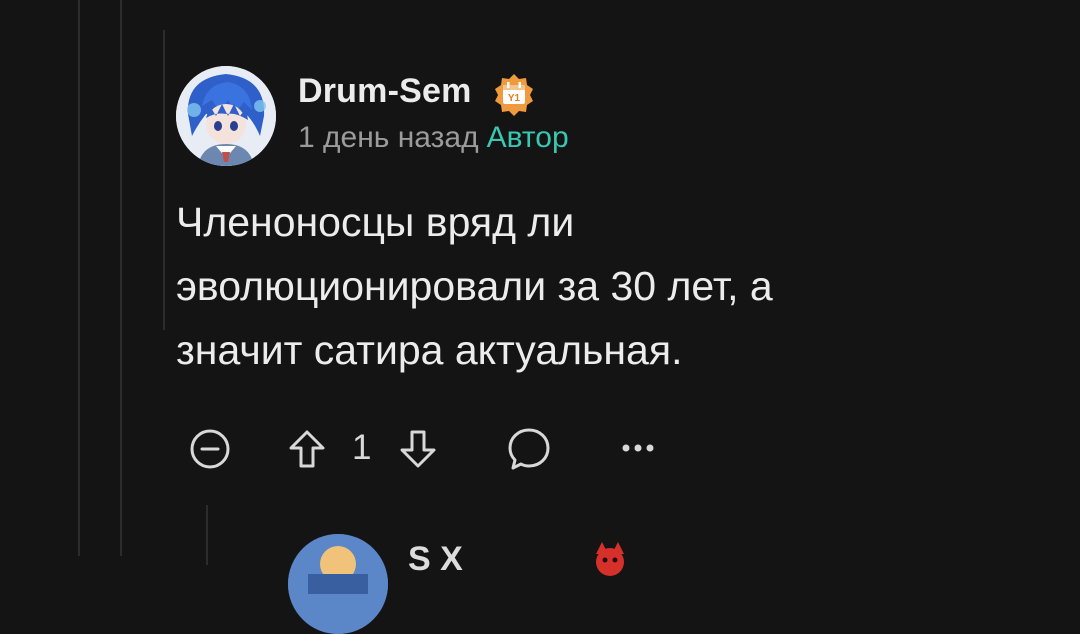 The image size is (1080, 634). I want to click on author-tag: Автор, so click(527, 137).